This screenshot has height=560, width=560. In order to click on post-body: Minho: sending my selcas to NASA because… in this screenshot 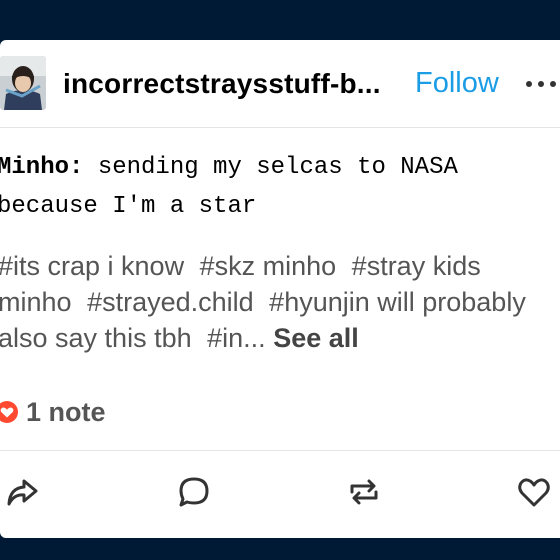, I will do `click(278, 187)`.